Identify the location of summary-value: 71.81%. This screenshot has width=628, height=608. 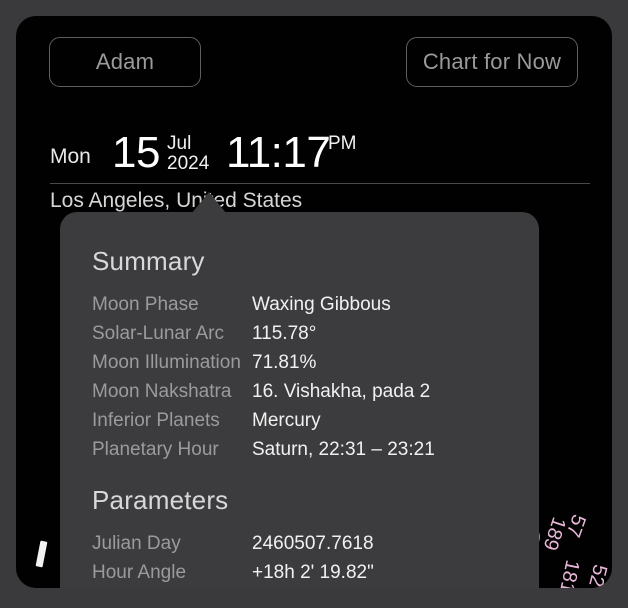
(284, 362).